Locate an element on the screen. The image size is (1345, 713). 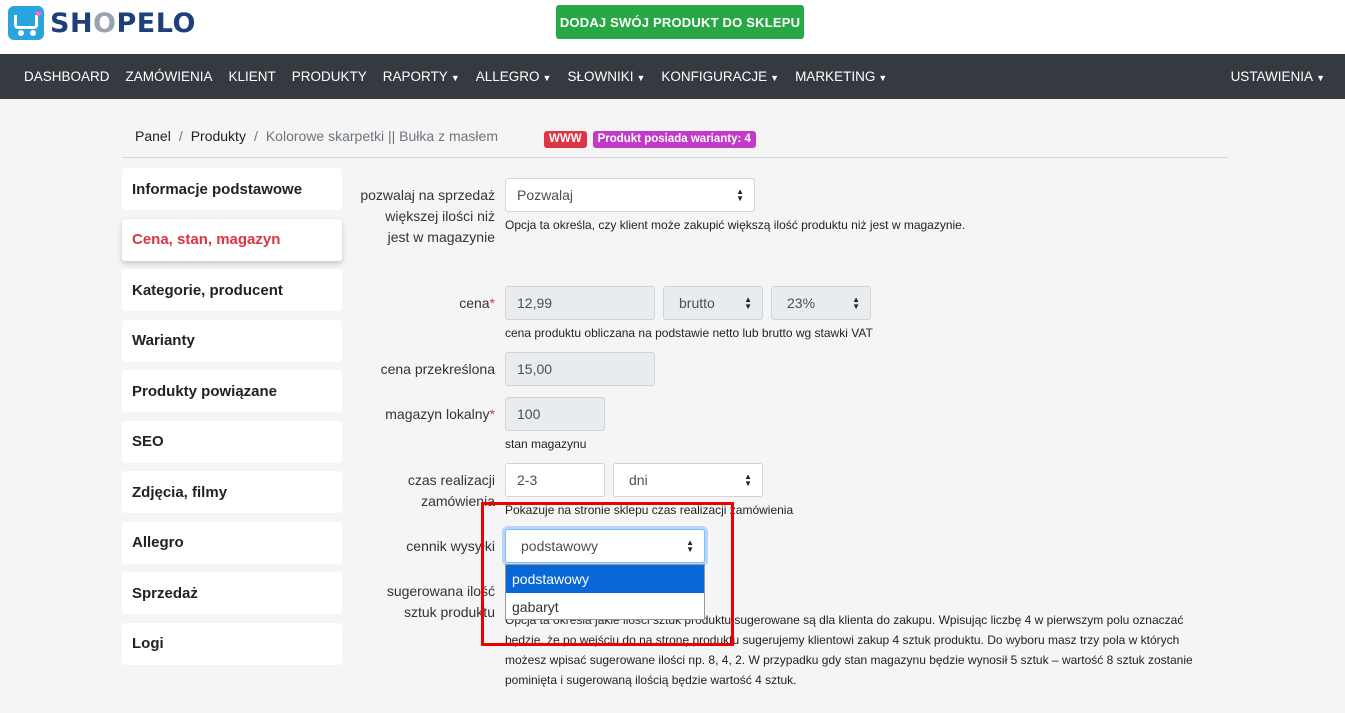
nav-item-settings: USTAWIENIA ▼ is located at coordinates (1278, 76).